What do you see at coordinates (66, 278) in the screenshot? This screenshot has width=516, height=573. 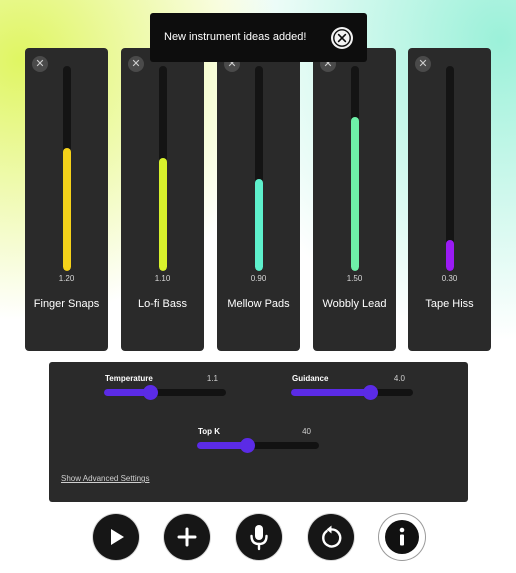 I see `weight-value: 1.20` at bounding box center [66, 278].